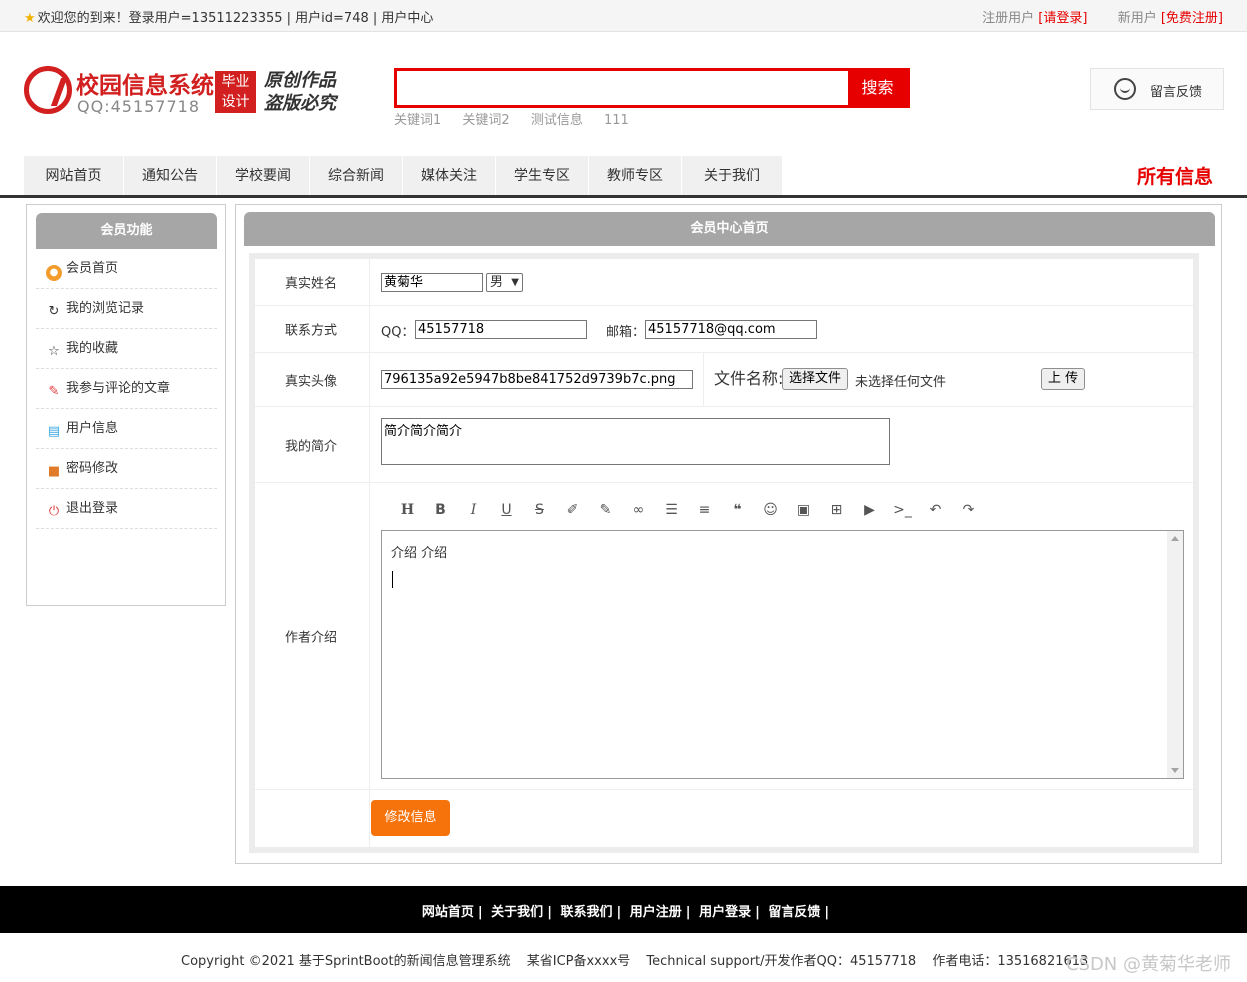 Image resolution: width=1247 pixels, height=982 pixels. I want to click on login-link: [请登录], so click(1062, 18).